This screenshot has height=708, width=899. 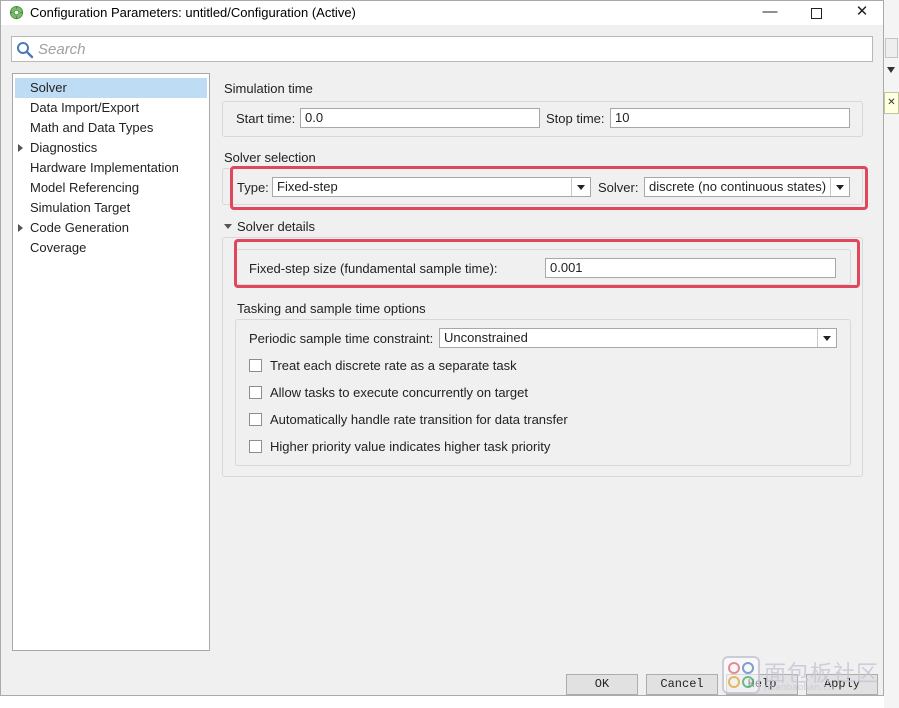 What do you see at coordinates (111, 88) in the screenshot?
I see `tree-item-solver: Solver` at bounding box center [111, 88].